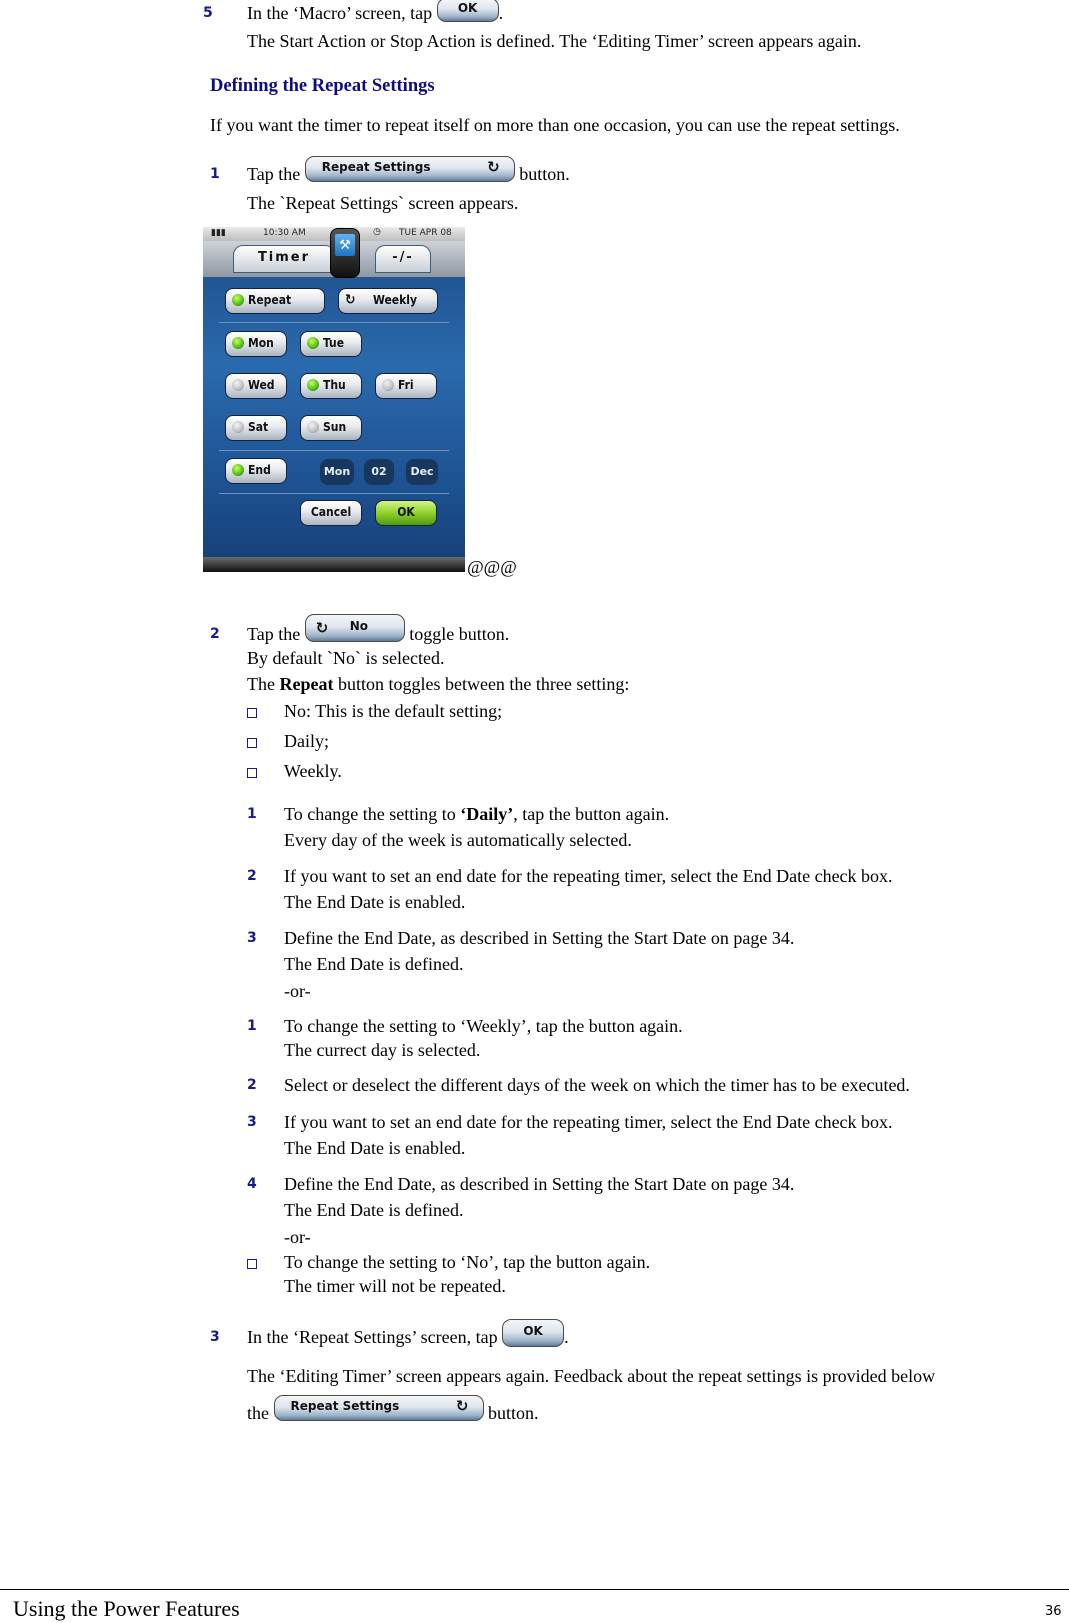 Image resolution: width=1069 pixels, height=1623 pixels. Describe the element at coordinates (395, 300) in the screenshot. I see `repeat-mode-label: Weekly` at that location.